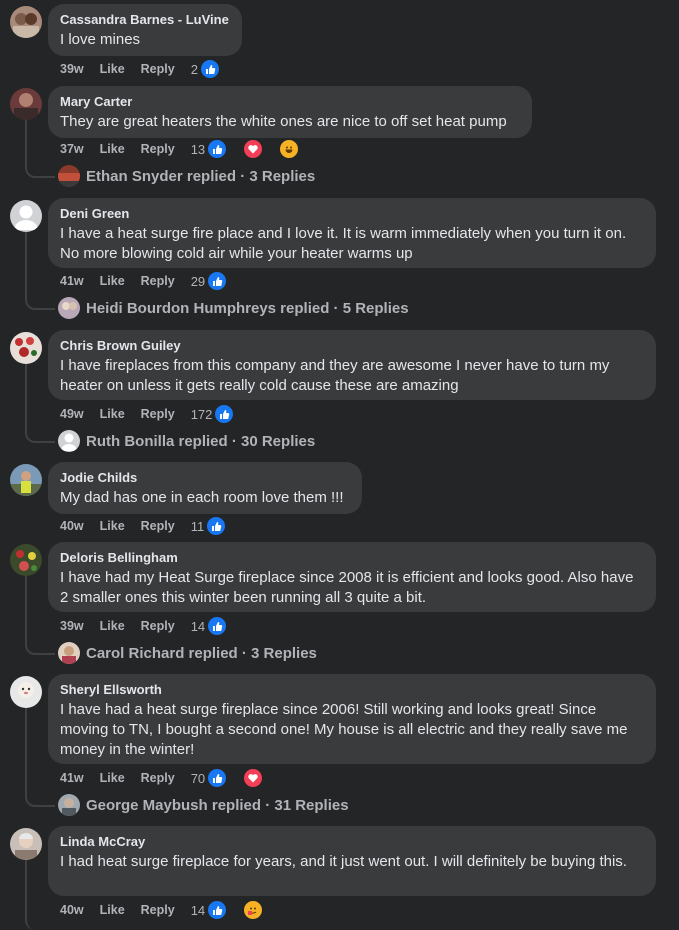 This screenshot has height=930, width=679. I want to click on comment-text: I love mines, so click(100, 39).